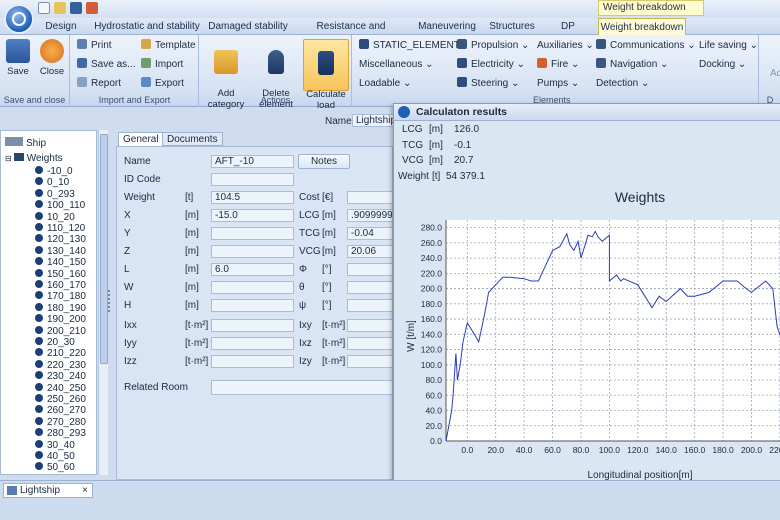 This screenshot has width=780, height=520. Describe the element at coordinates (409, 46) in the screenshot. I see `static-element-button: STATIC_ELEMENT` at that location.